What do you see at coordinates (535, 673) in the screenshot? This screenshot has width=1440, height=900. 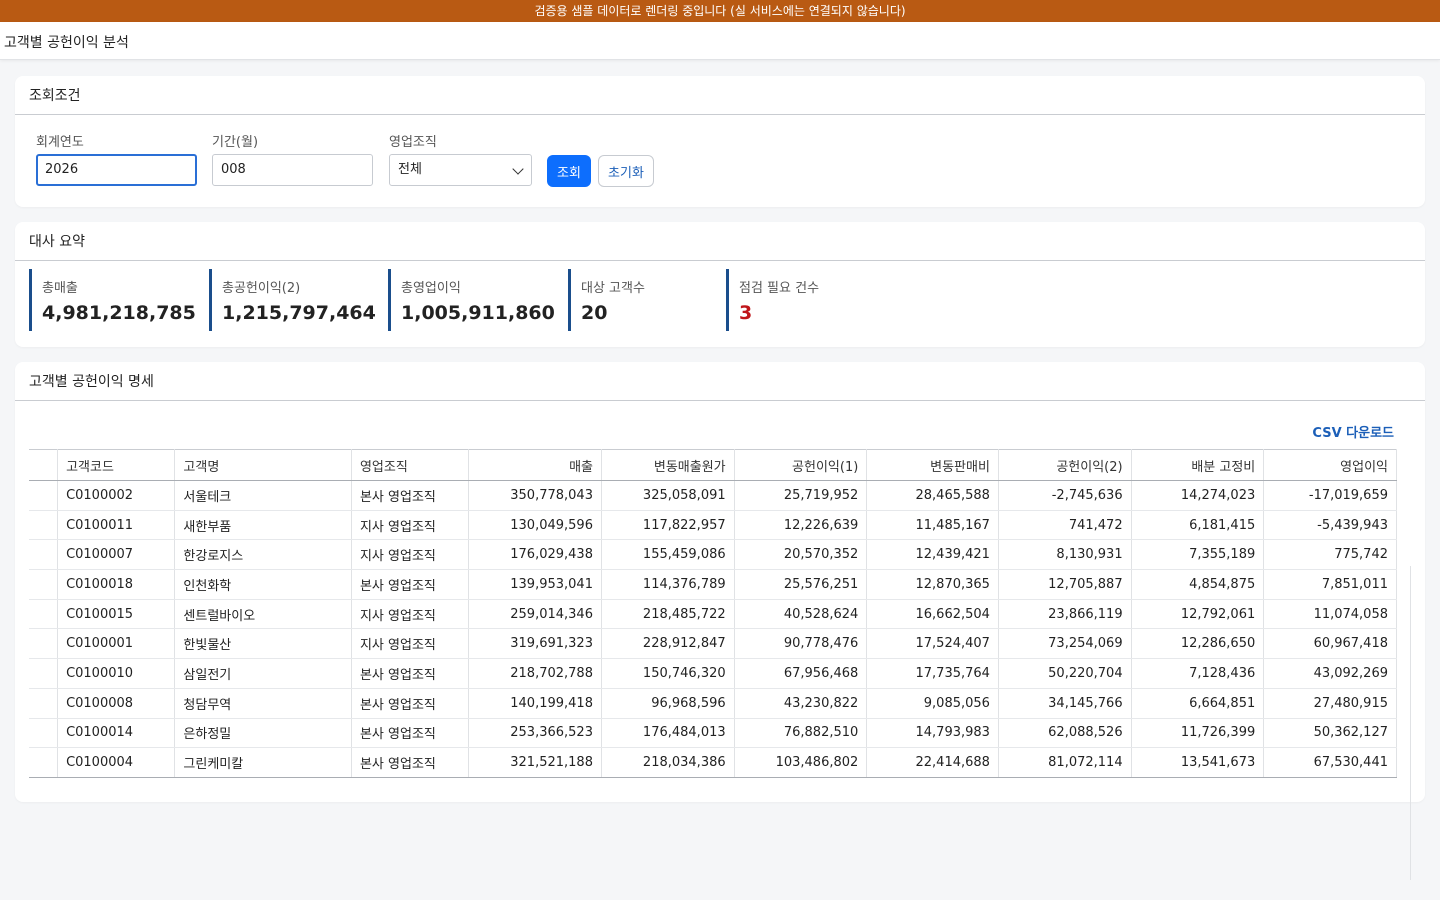 I see `table-cell: 218,702,788` at bounding box center [535, 673].